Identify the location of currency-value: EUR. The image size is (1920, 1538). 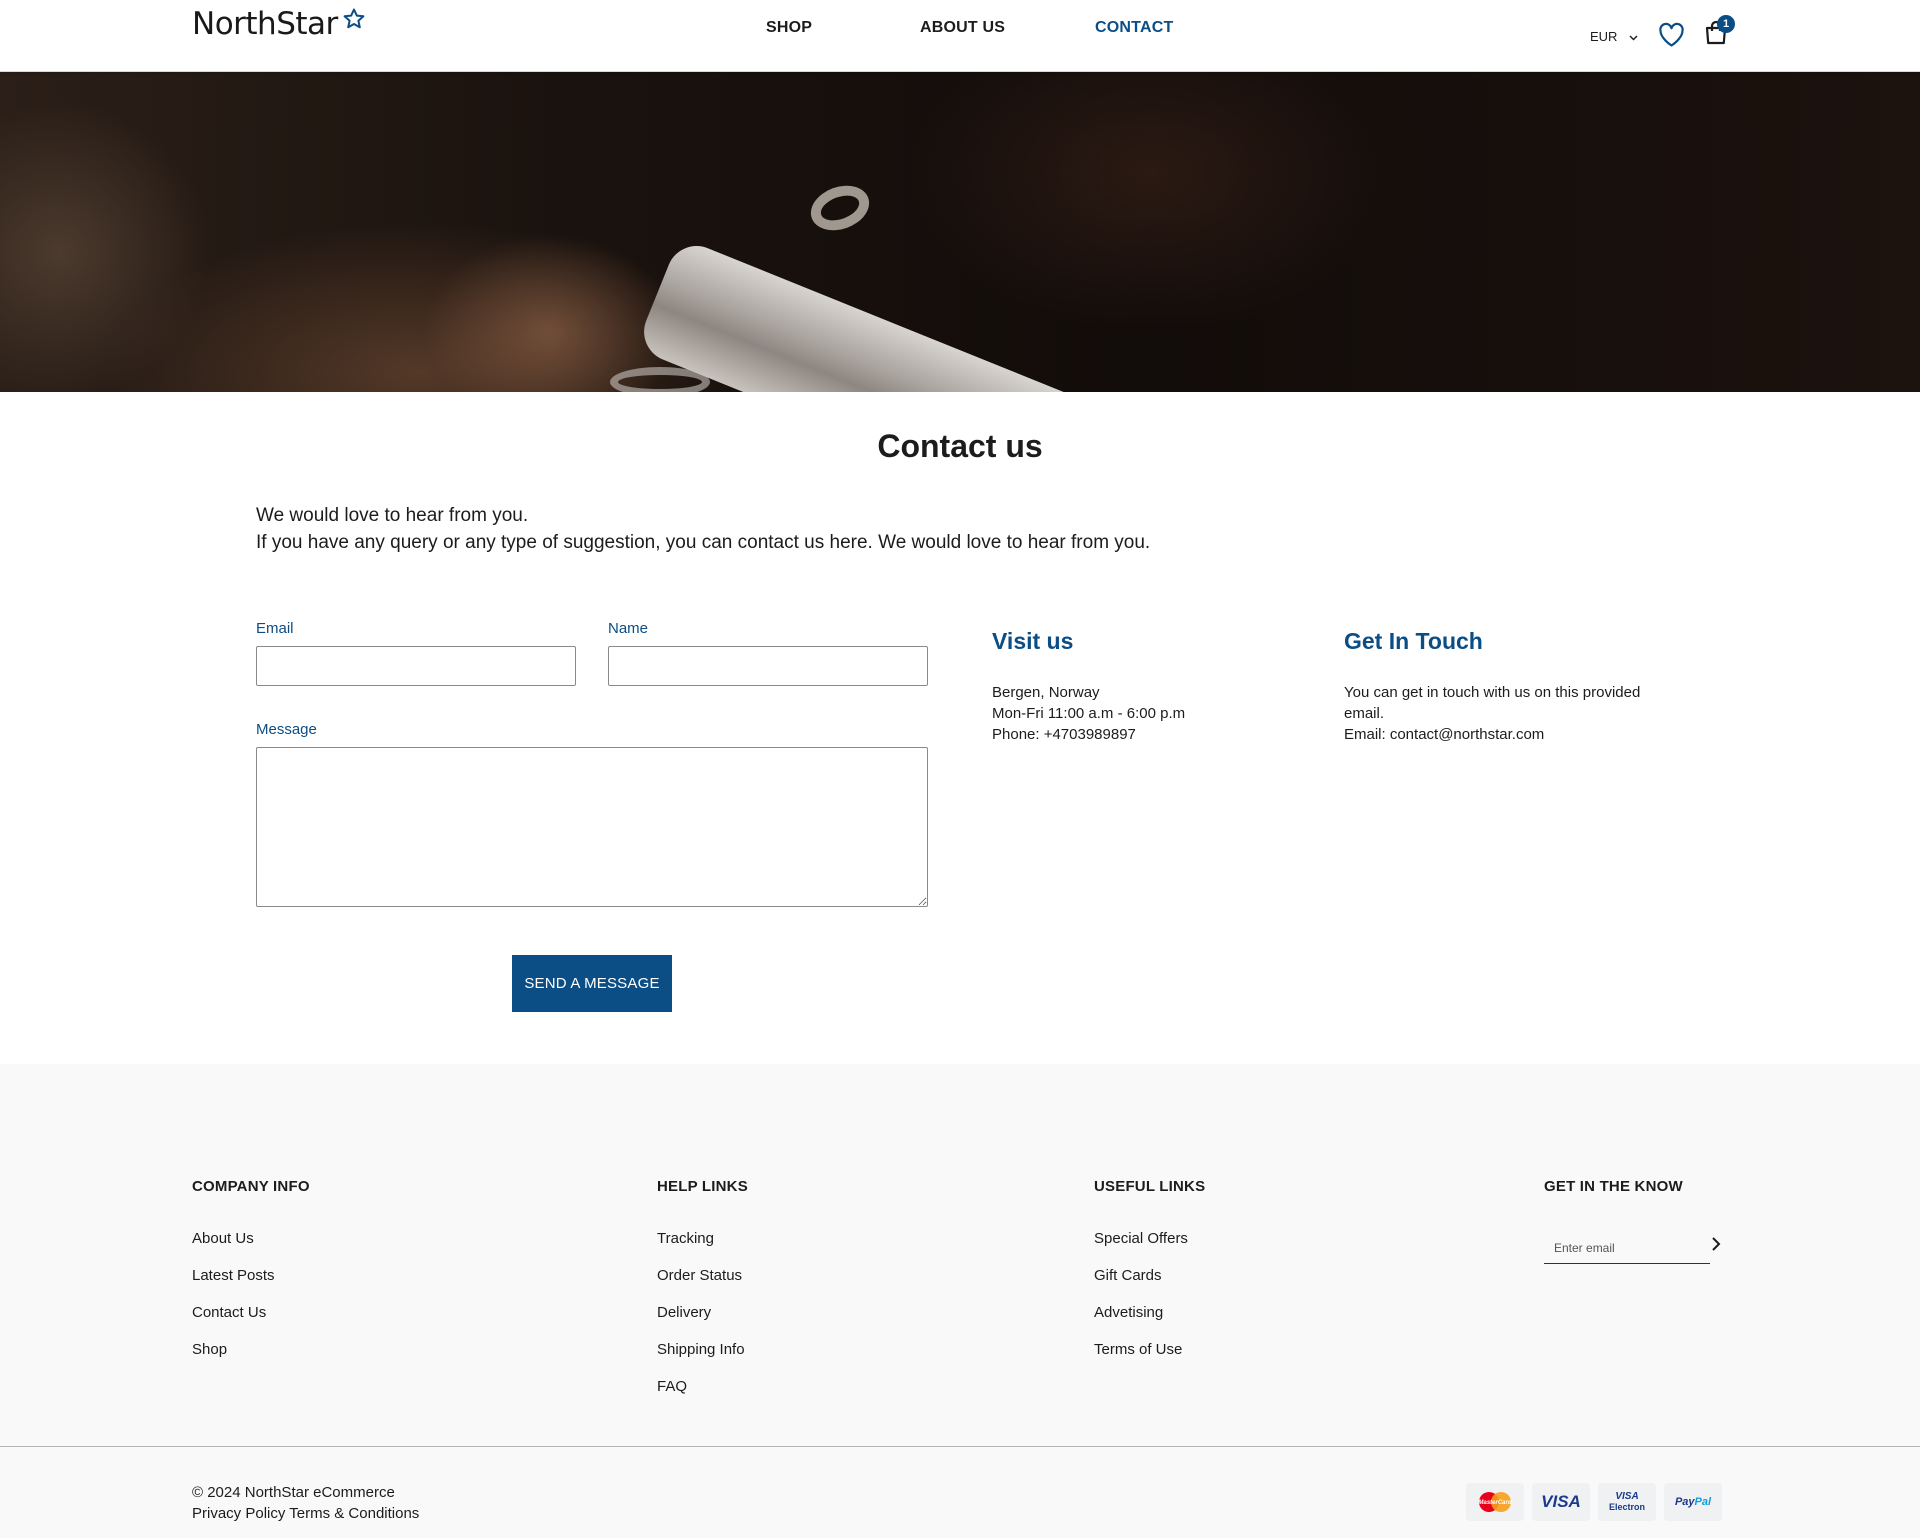
(1604, 36).